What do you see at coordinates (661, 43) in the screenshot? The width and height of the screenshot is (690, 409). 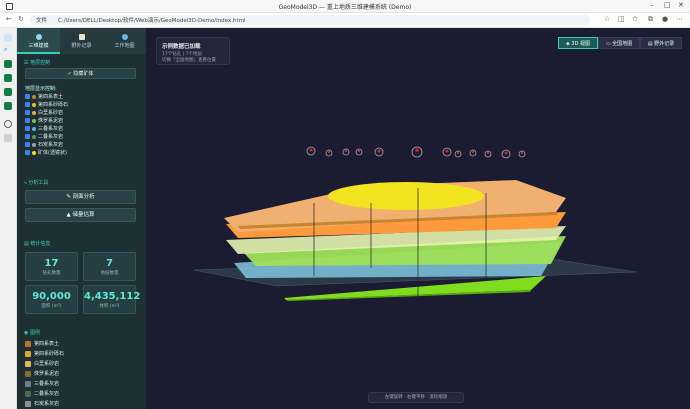 I see `field-records-button: ▤ 野外记录` at bounding box center [661, 43].